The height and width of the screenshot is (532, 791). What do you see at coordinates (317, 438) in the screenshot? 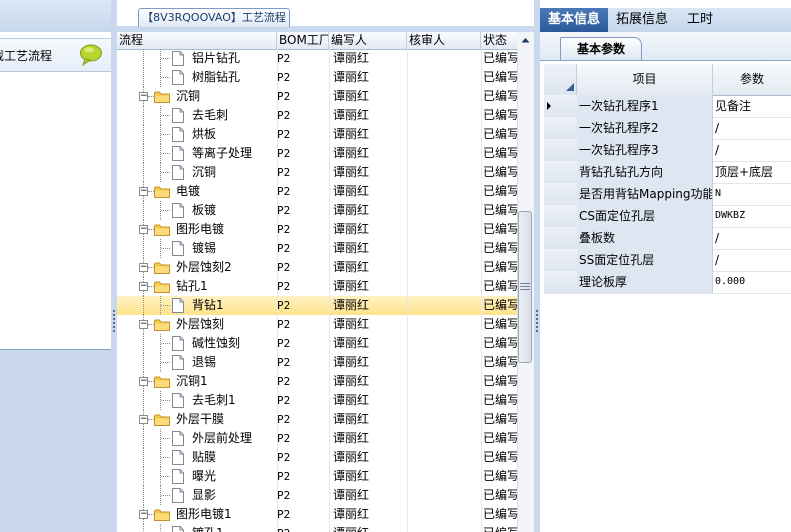
I see `tree-row: 外层前处理 P2 谭丽红 已编写` at bounding box center [317, 438].